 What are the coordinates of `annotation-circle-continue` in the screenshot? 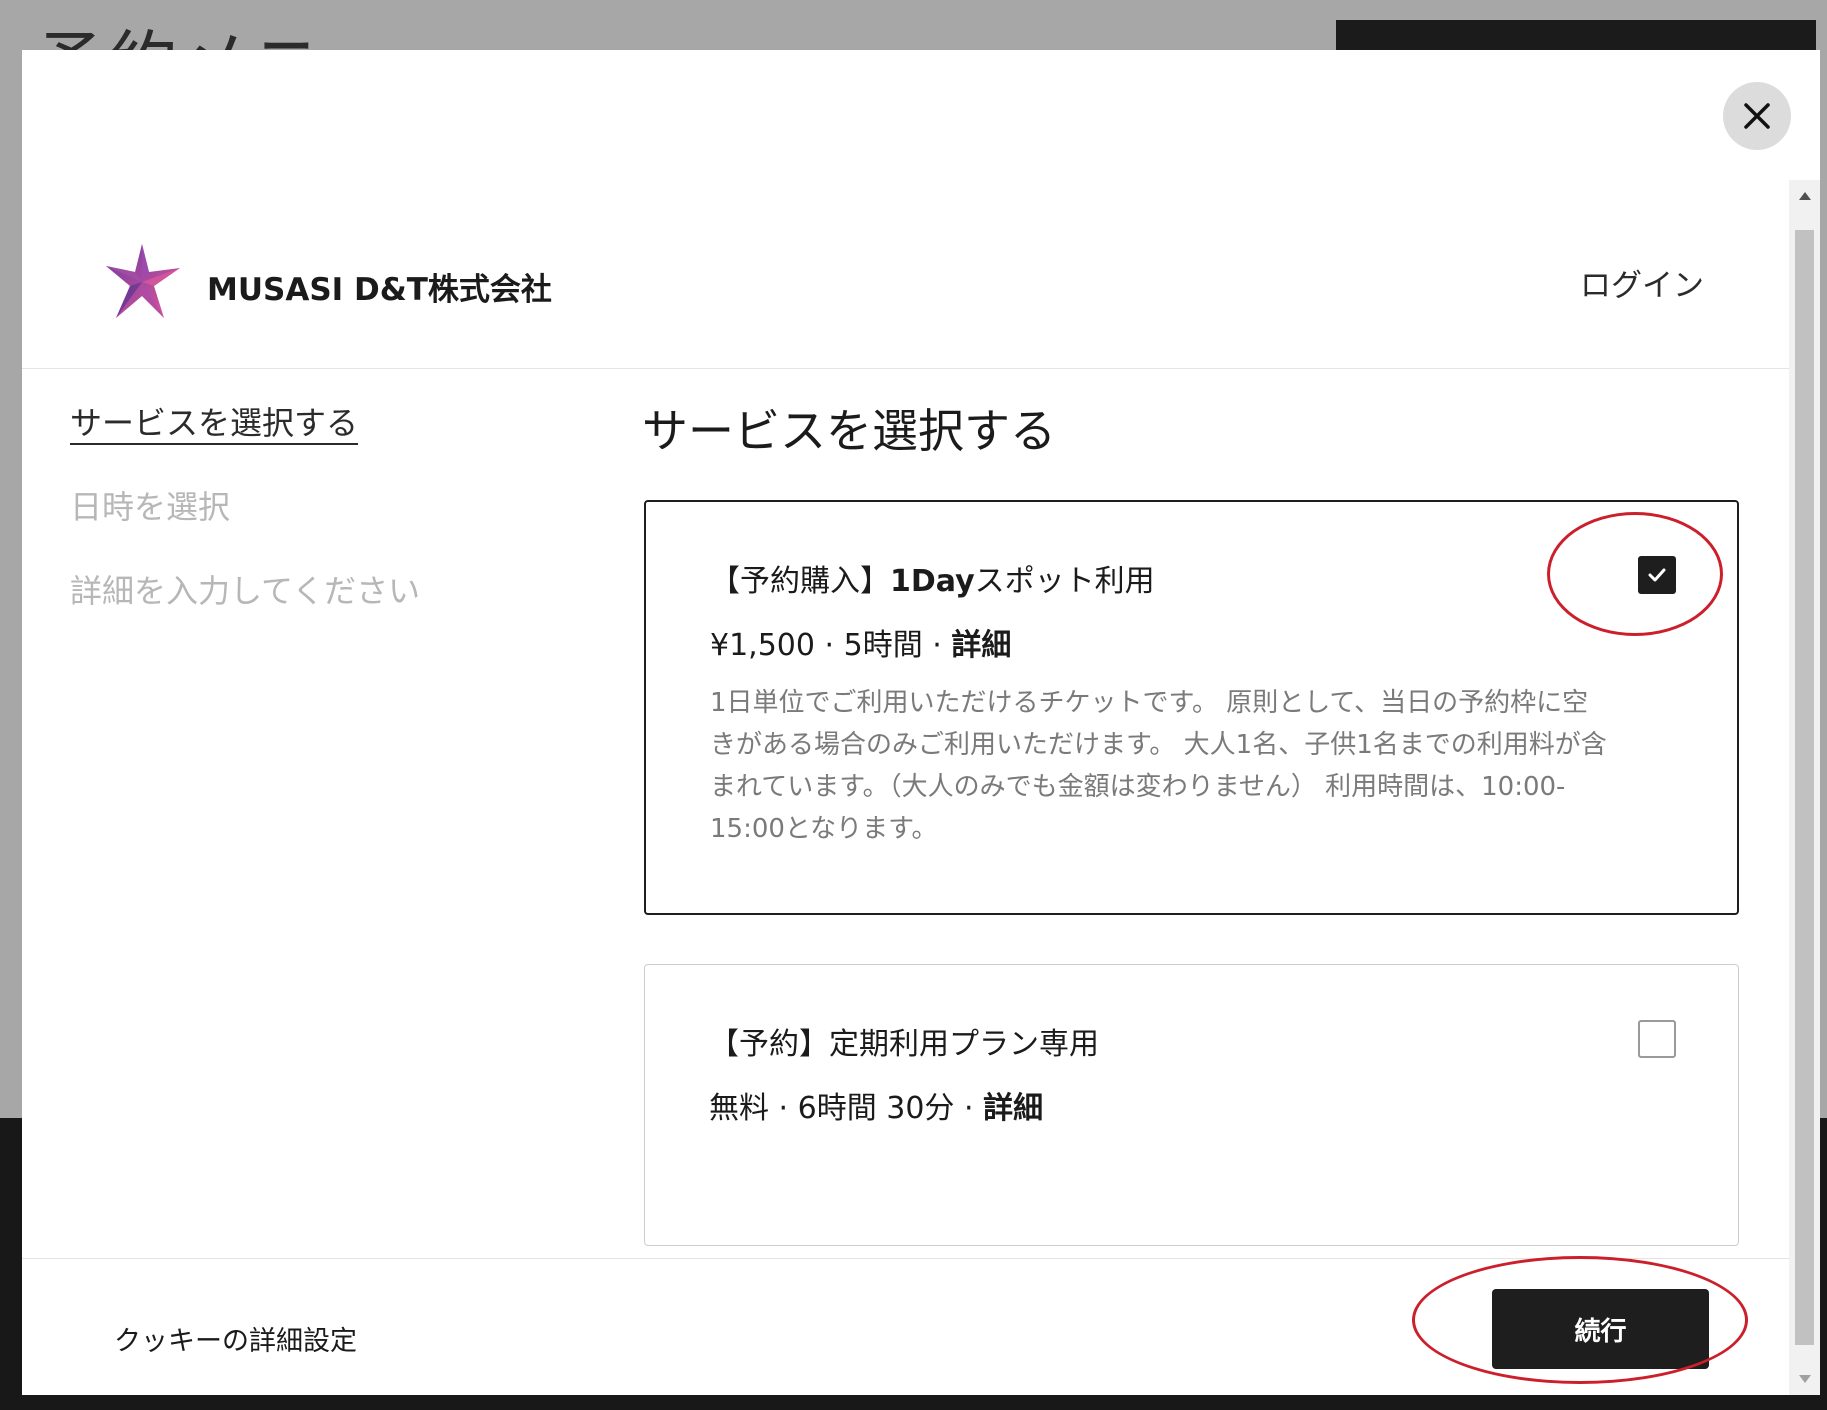 It's located at (1580, 1320).